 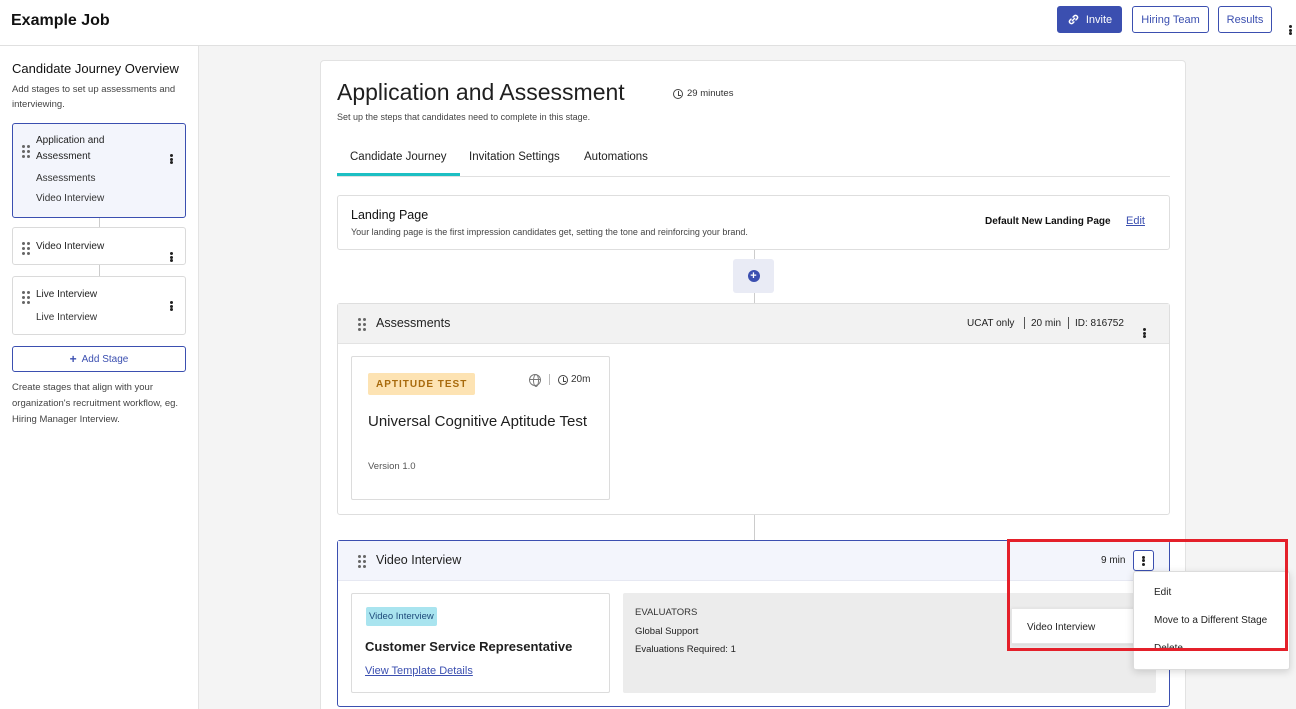 I want to click on assessments-header: Assessments UCAT only 20 min ID: 816752, so click(x=753, y=324).